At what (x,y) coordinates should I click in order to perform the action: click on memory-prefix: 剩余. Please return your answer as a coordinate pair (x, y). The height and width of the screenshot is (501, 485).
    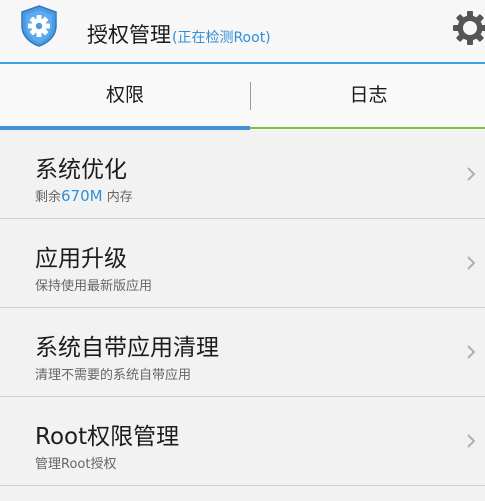
    Looking at the image, I should click on (48, 197).